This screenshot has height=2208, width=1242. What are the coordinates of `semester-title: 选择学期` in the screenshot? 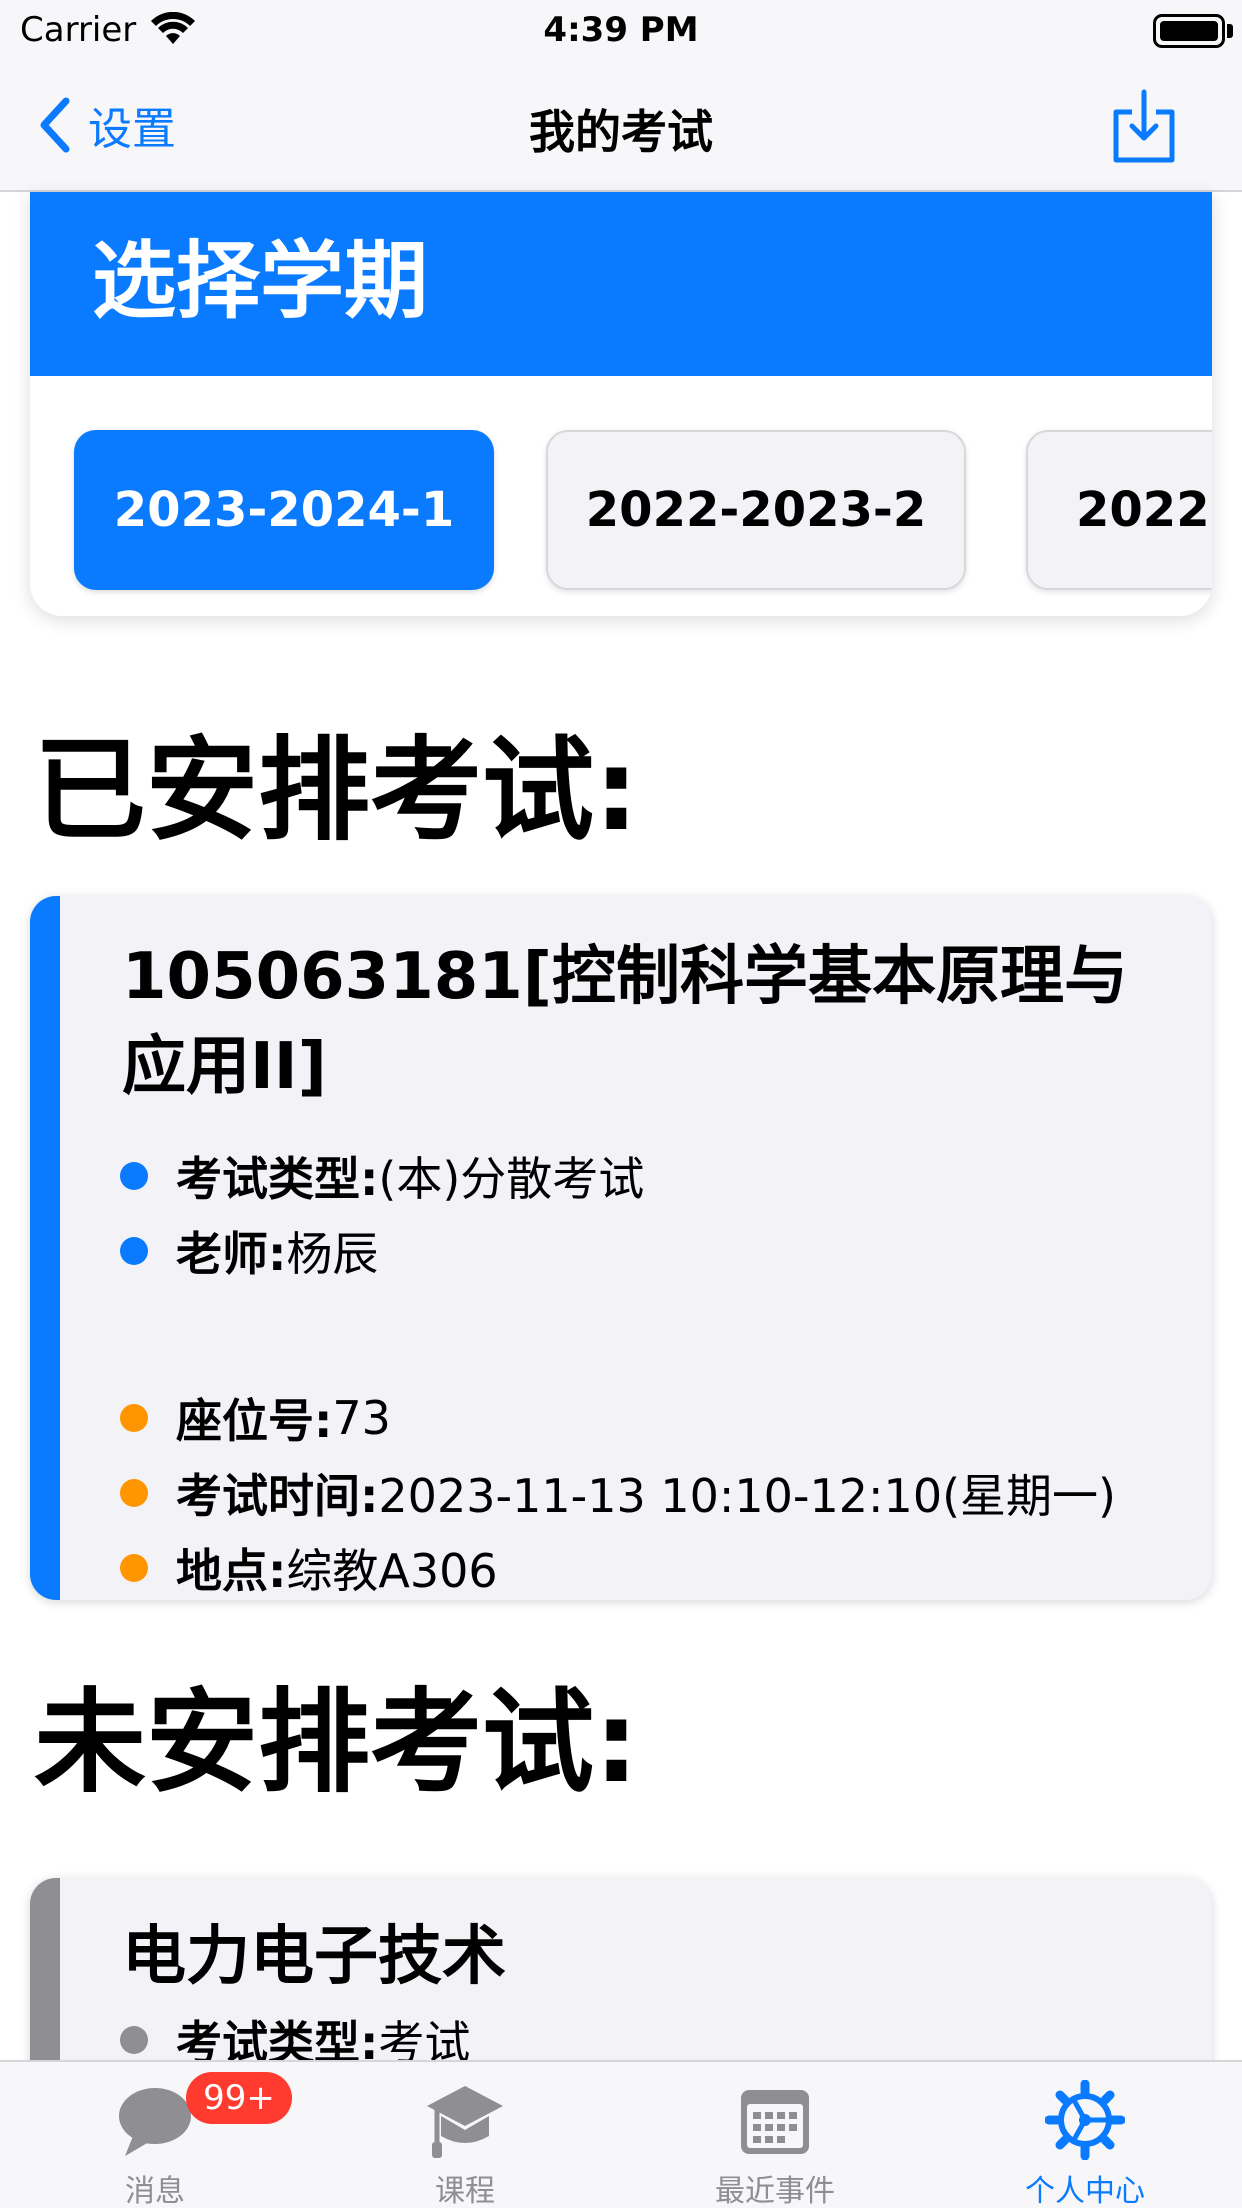 It's located at (260, 281).